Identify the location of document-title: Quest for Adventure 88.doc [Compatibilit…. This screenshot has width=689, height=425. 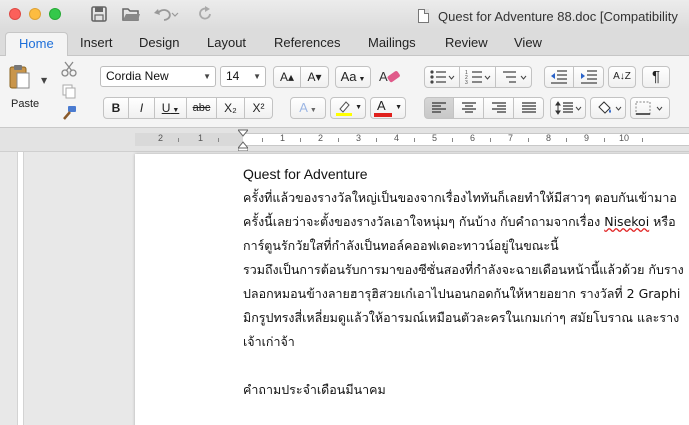
(548, 15).